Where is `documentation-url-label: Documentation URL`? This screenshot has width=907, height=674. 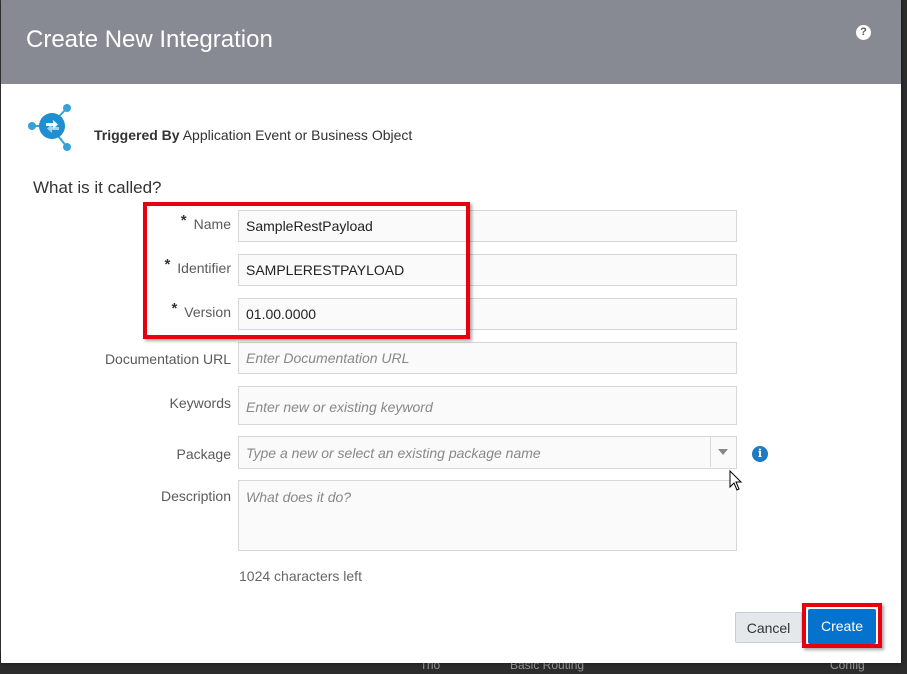 documentation-url-label: Documentation URL is located at coordinates (167, 359).